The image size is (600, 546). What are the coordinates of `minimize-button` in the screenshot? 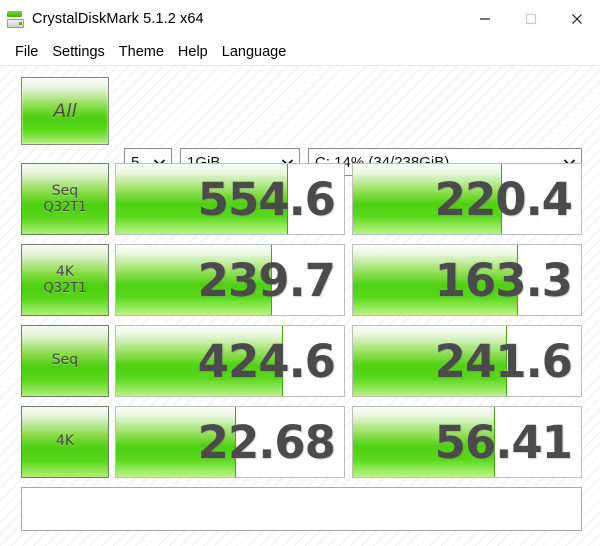 It's located at (485, 19).